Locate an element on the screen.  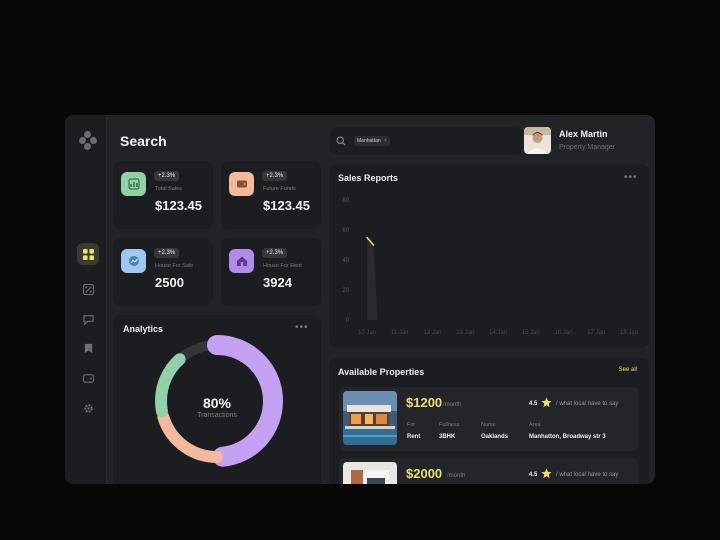
see-all-link: See all is located at coordinates (628, 370).